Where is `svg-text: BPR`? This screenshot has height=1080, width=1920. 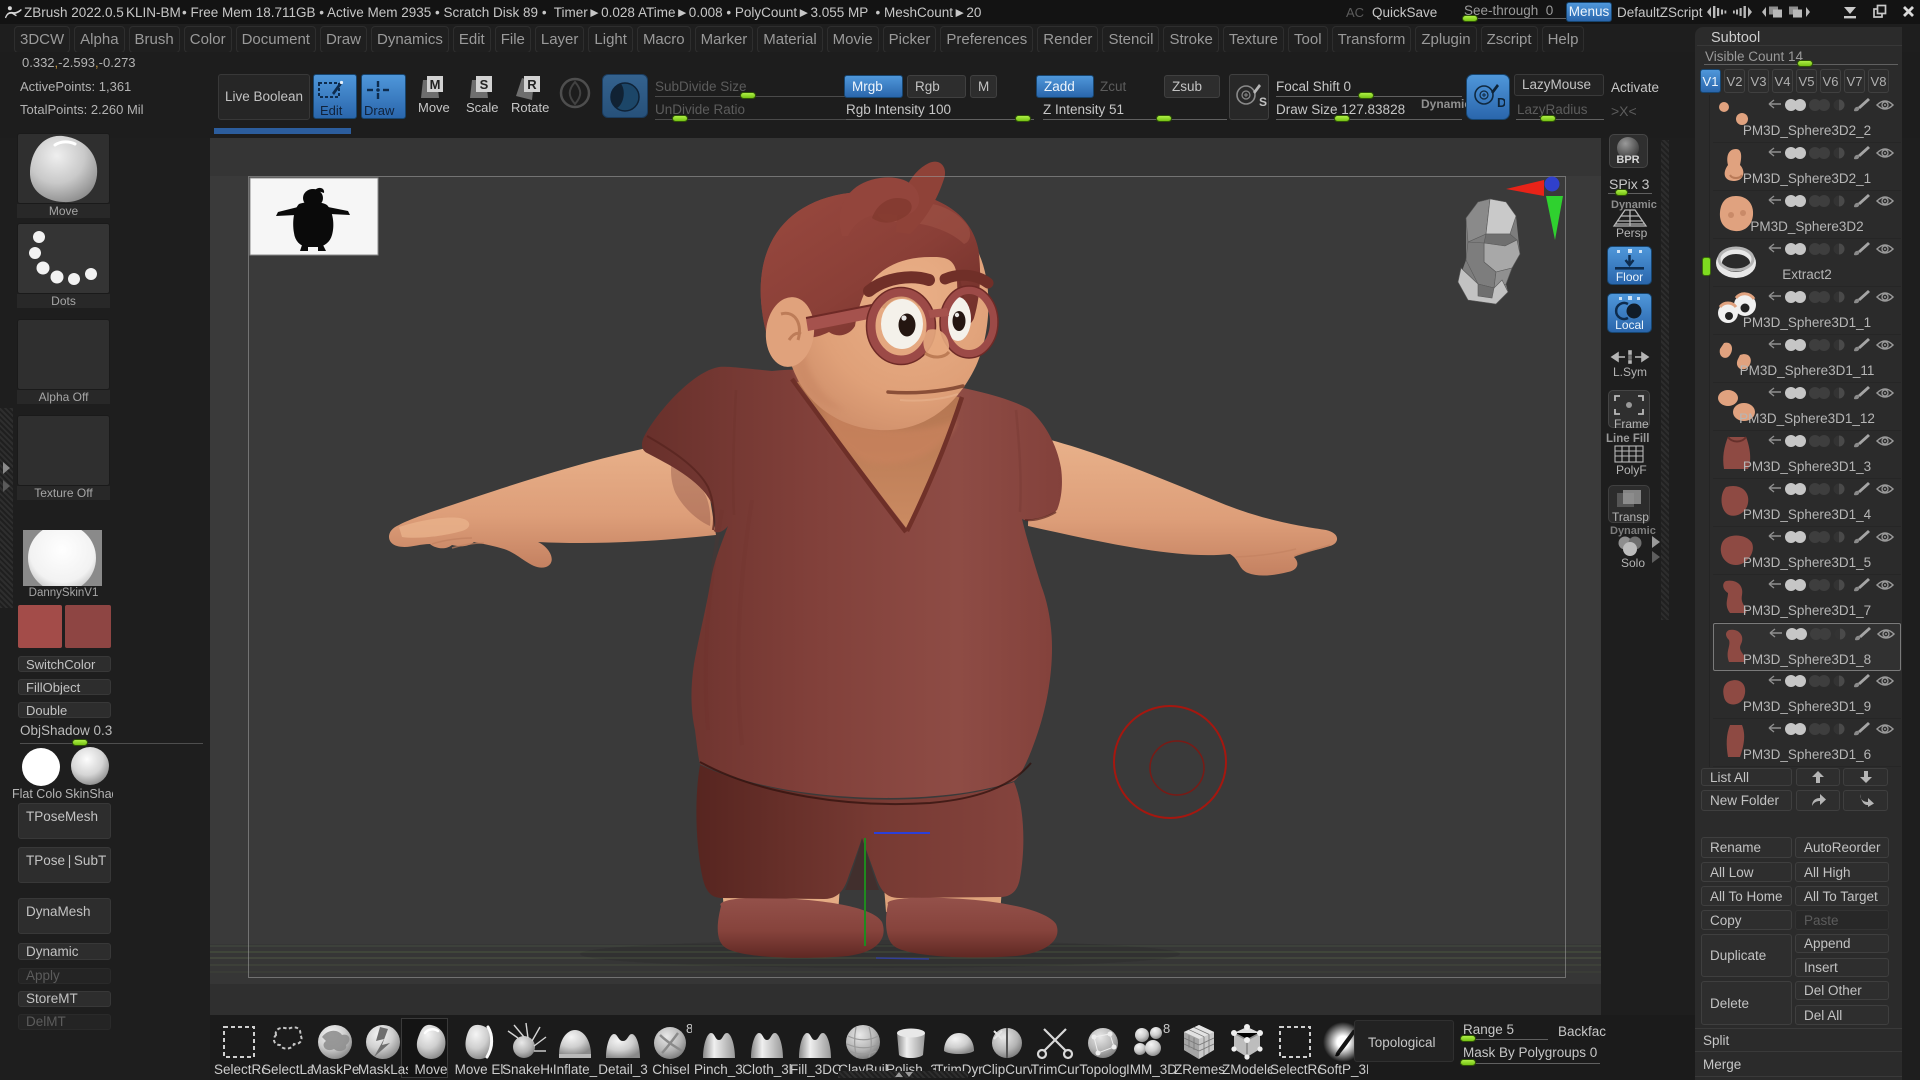 svg-text: BPR is located at coordinates (1627, 160).